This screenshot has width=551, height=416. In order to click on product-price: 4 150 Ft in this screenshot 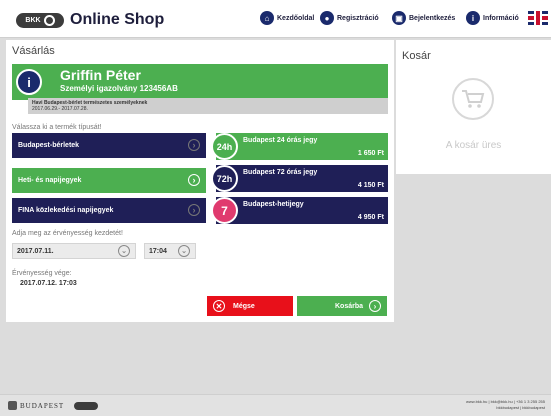, I will do `click(370, 185)`.